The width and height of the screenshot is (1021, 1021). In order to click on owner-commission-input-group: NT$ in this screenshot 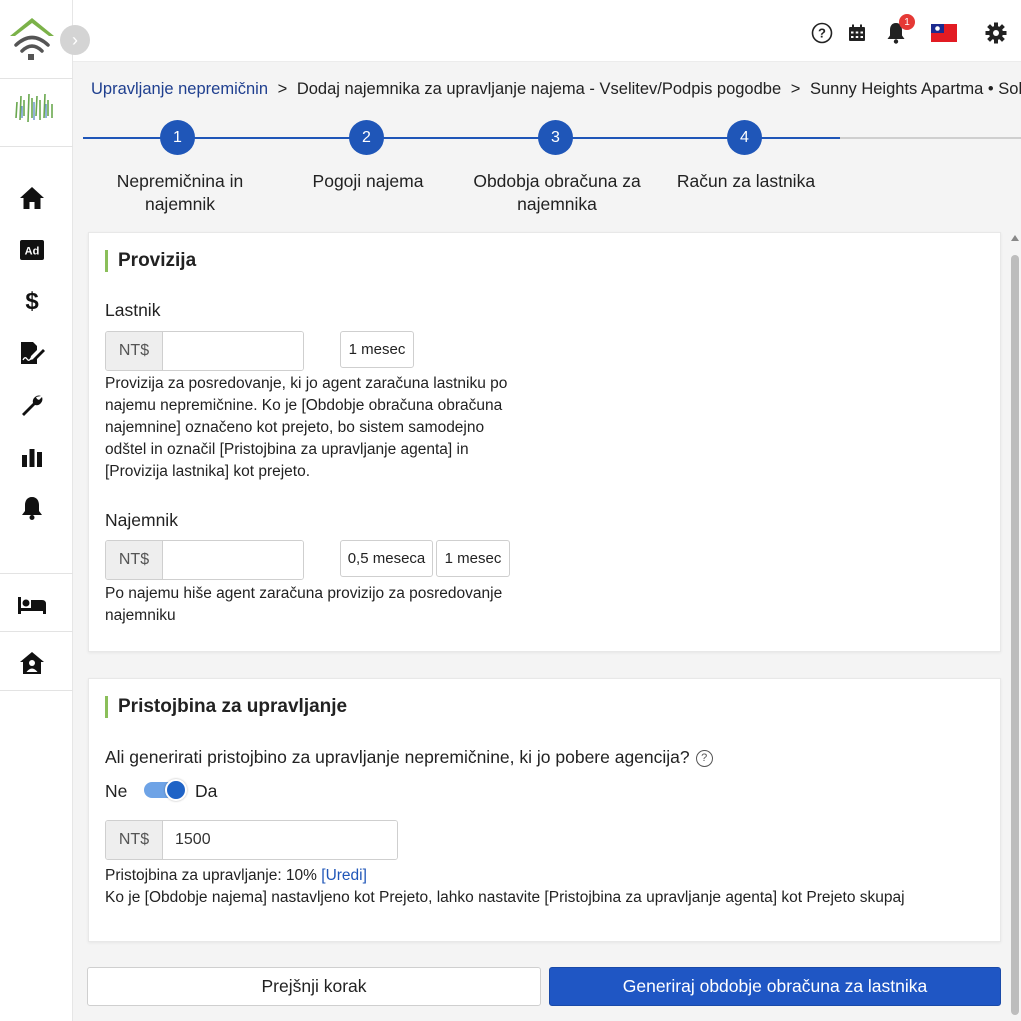, I will do `click(204, 351)`.